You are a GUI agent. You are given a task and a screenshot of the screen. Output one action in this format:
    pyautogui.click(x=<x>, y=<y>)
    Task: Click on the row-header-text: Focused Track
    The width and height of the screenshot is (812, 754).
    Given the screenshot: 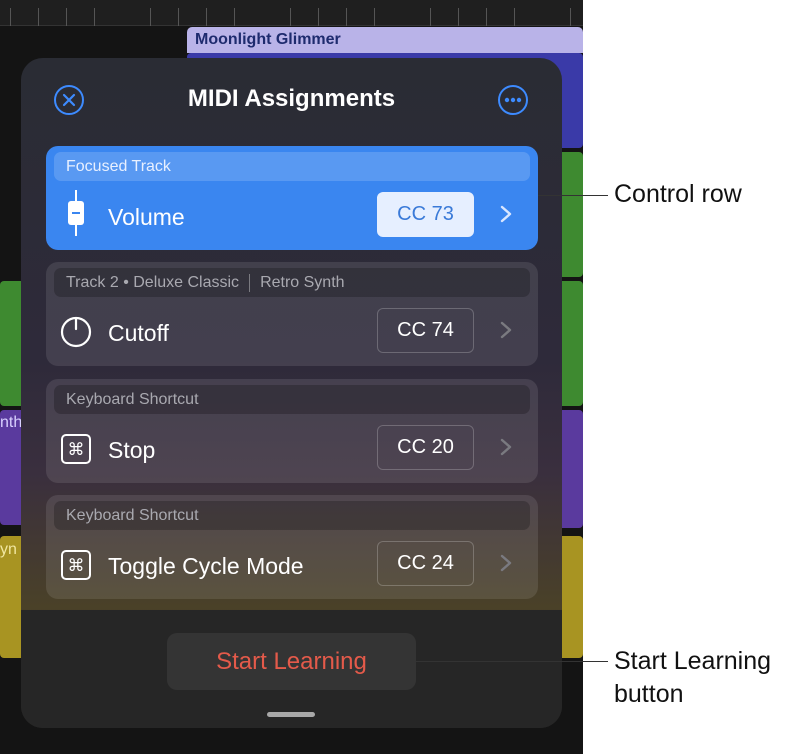 What is the action you would take?
    pyautogui.click(x=118, y=166)
    